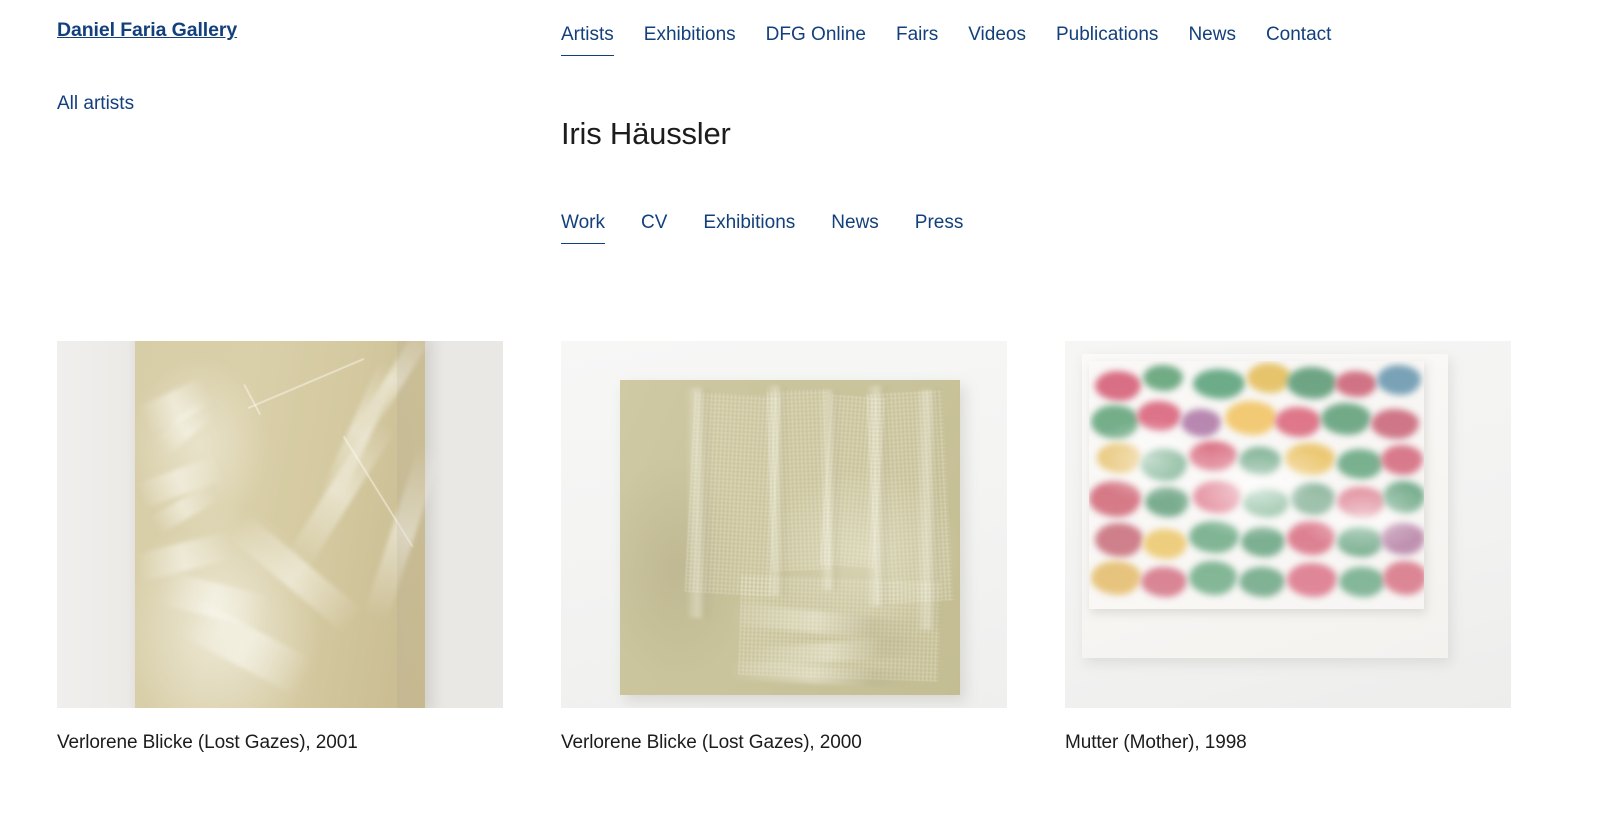  Describe the element at coordinates (1212, 39) in the screenshot. I see `nav-item-news: News` at that location.